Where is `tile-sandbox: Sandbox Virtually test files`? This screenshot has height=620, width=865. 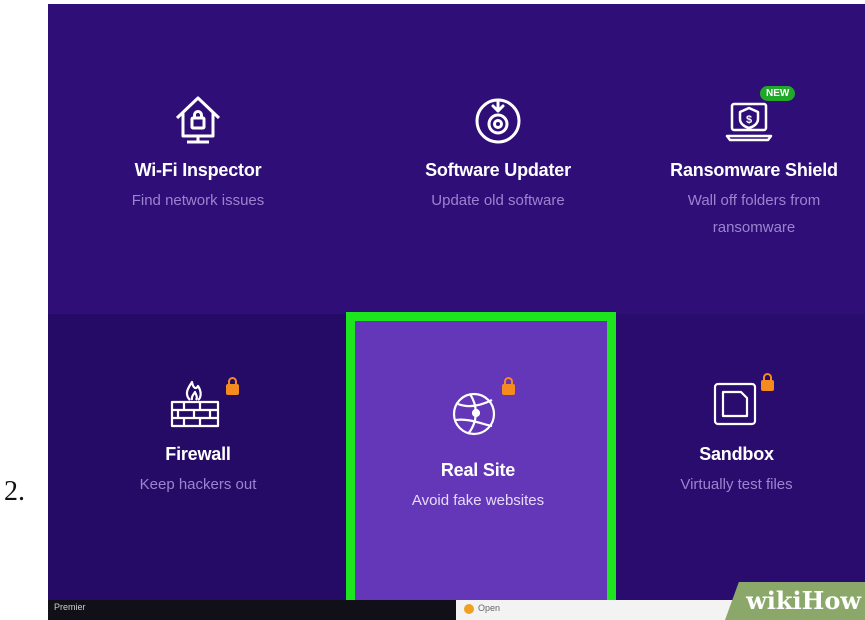
tile-sandbox: Sandbox Virtually test files is located at coordinates (736, 435).